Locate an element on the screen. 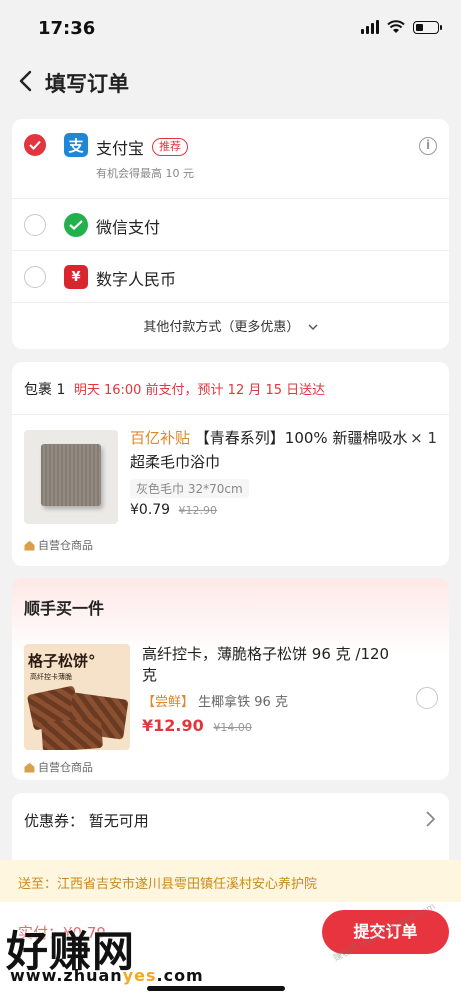 This screenshot has width=461, height=1000. status-icons is located at coordinates (401, 27).